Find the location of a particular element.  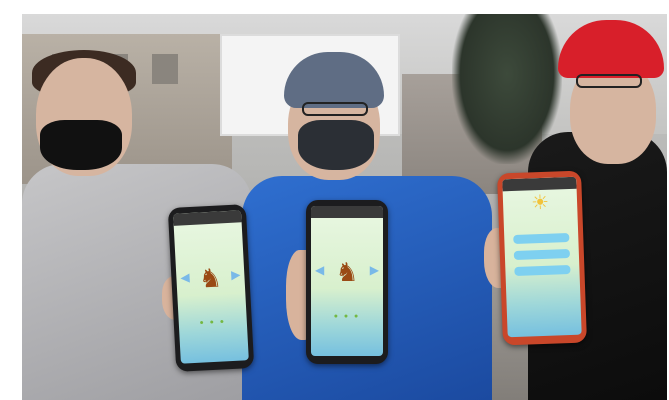

phone-1: ◀ ♞ ▶ ● ● ● is located at coordinates (211, 288).